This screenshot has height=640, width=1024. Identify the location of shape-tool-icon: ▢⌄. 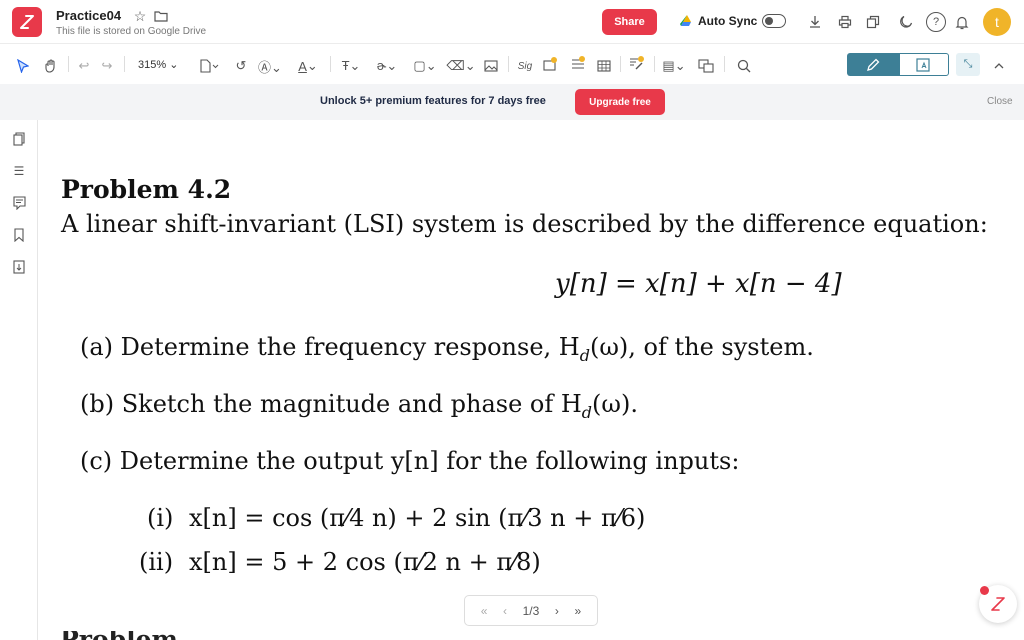
(425, 66).